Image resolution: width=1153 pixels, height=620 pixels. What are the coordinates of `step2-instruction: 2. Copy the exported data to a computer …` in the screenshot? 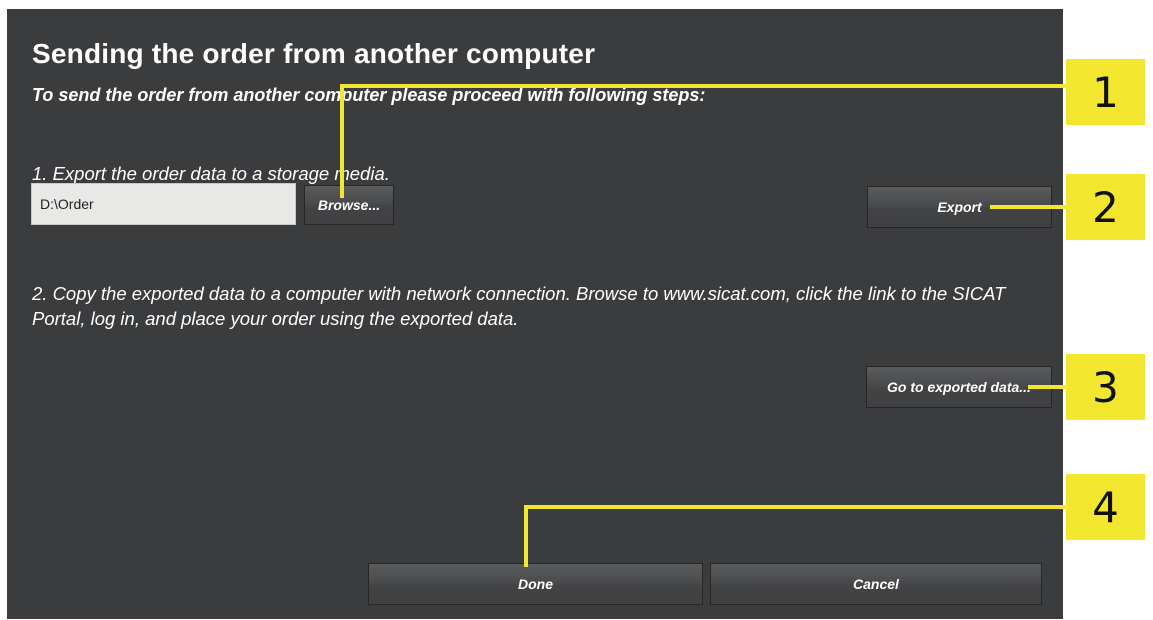 It's located at (519, 306).